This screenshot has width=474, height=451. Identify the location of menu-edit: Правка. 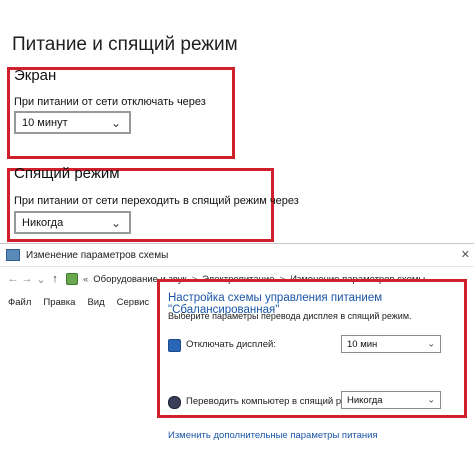
(59, 302).